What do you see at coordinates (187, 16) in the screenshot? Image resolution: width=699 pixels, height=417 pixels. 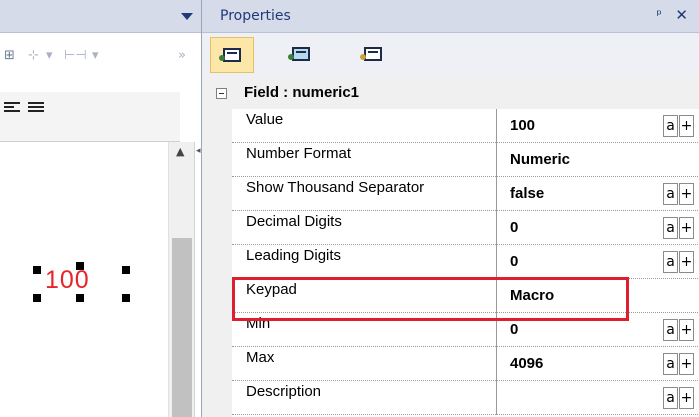 I see `chevron-down-icon` at bounding box center [187, 16].